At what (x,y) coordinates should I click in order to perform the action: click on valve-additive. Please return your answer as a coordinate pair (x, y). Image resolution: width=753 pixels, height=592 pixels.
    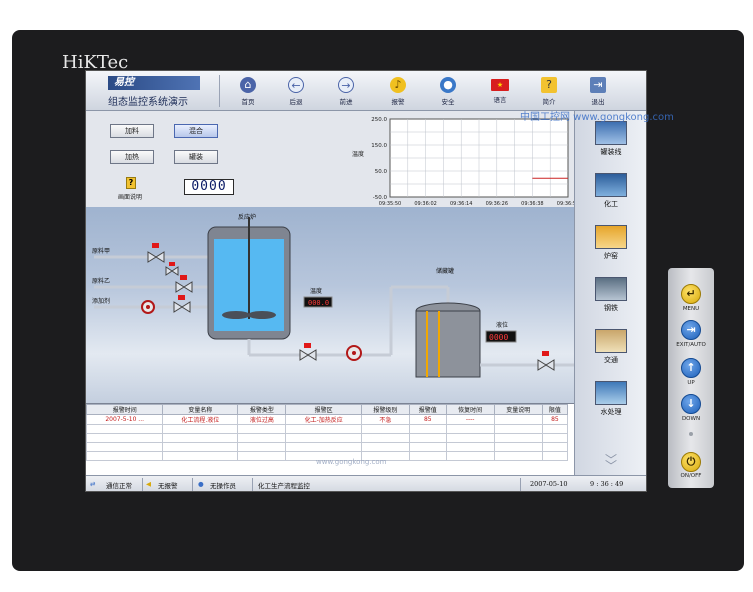
    Looking at the image, I should click on (182, 304).